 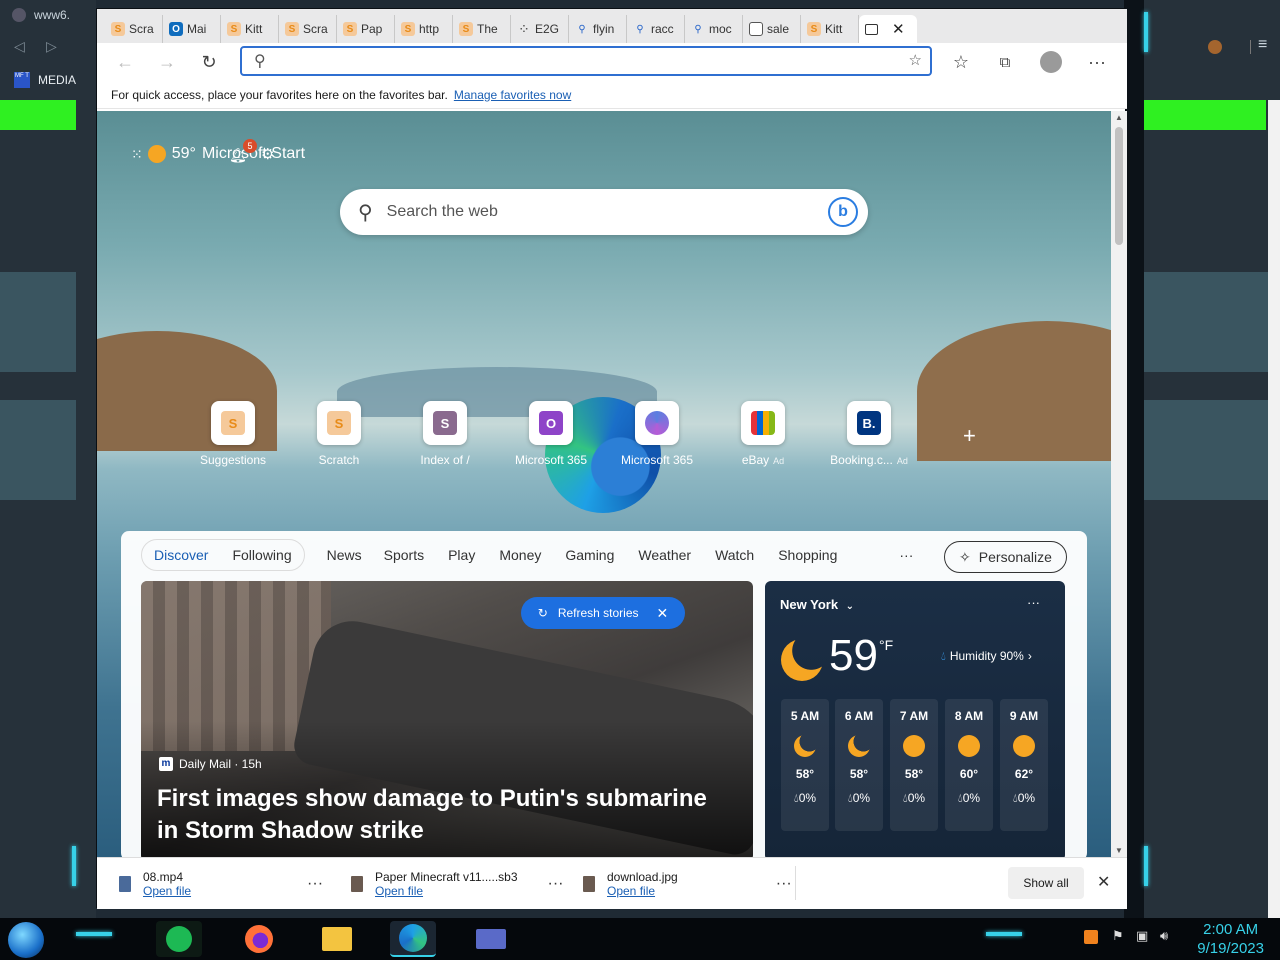 What do you see at coordinates (1230, 939) in the screenshot?
I see `clock: 2:00 AM 9/19/2023` at bounding box center [1230, 939].